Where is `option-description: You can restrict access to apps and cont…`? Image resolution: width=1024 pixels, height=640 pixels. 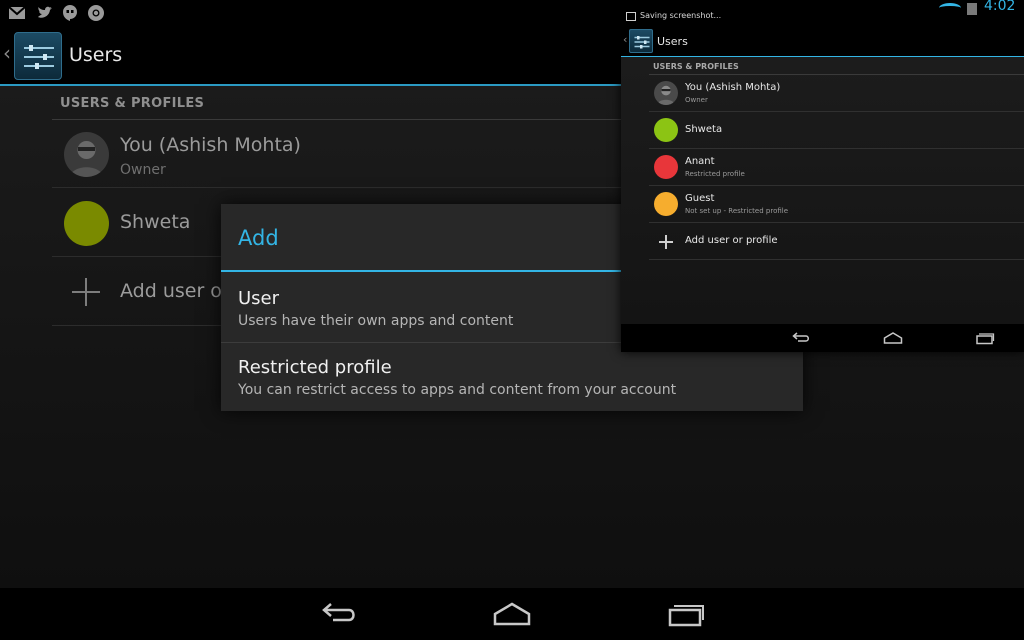
option-description: You can restrict access to apps and cont… is located at coordinates (457, 390).